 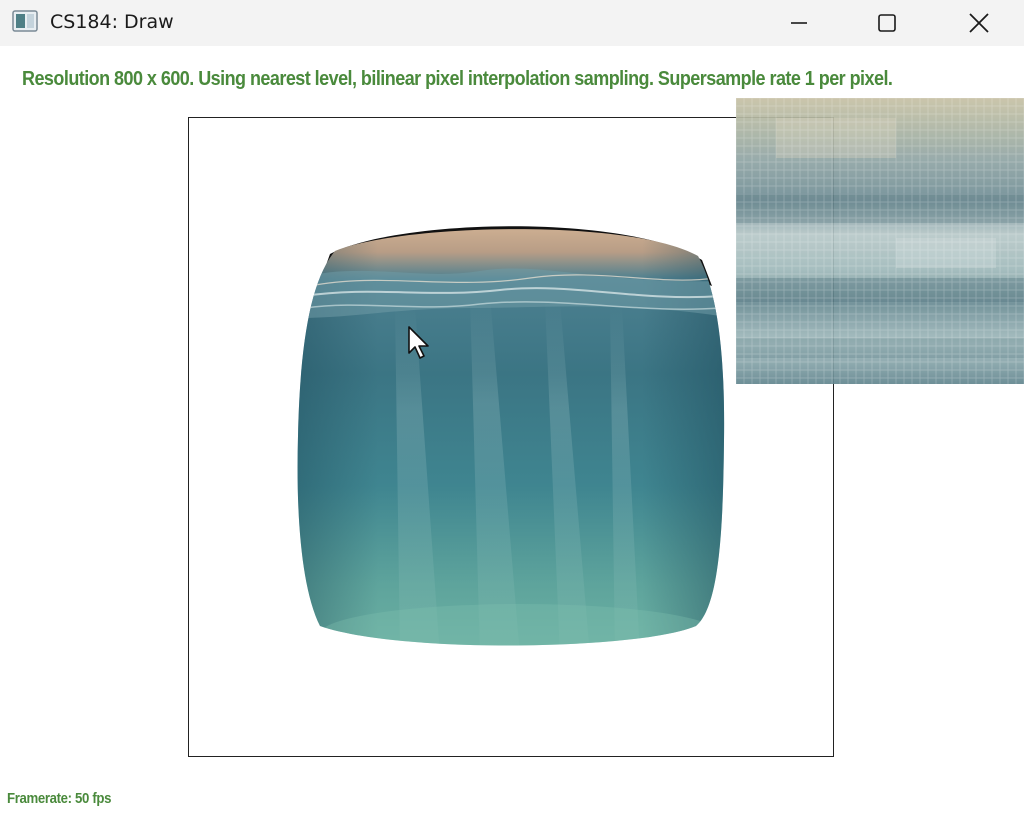 I want to click on title-bar: CS184: Draw, so click(x=512, y=23).